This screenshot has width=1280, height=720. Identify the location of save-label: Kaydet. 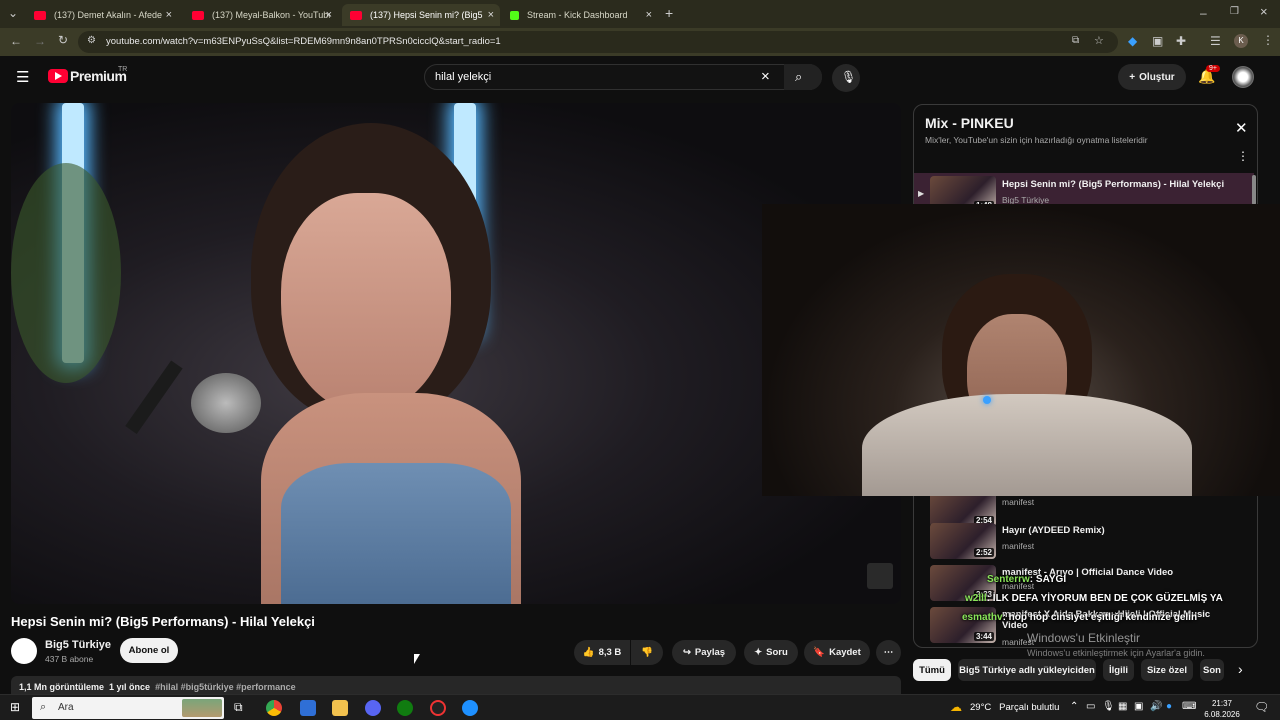
(845, 652).